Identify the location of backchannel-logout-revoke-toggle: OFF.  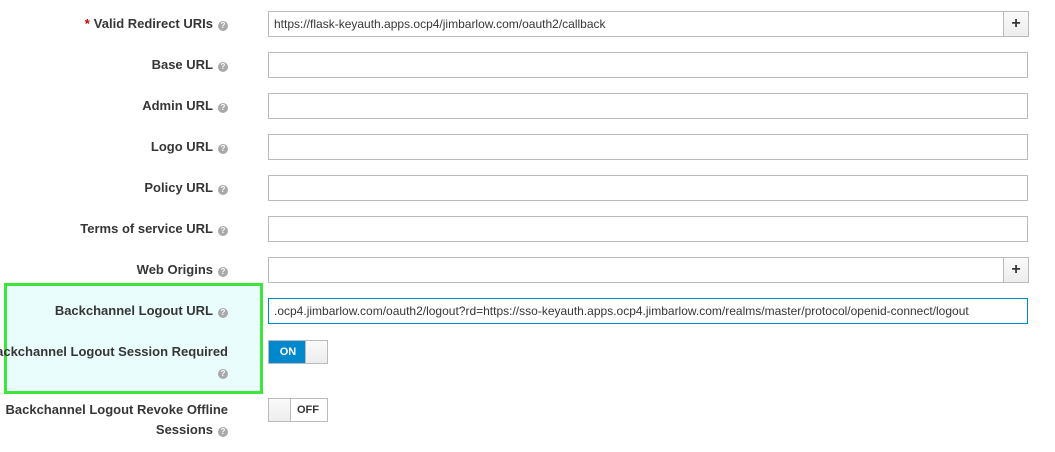
(298, 410).